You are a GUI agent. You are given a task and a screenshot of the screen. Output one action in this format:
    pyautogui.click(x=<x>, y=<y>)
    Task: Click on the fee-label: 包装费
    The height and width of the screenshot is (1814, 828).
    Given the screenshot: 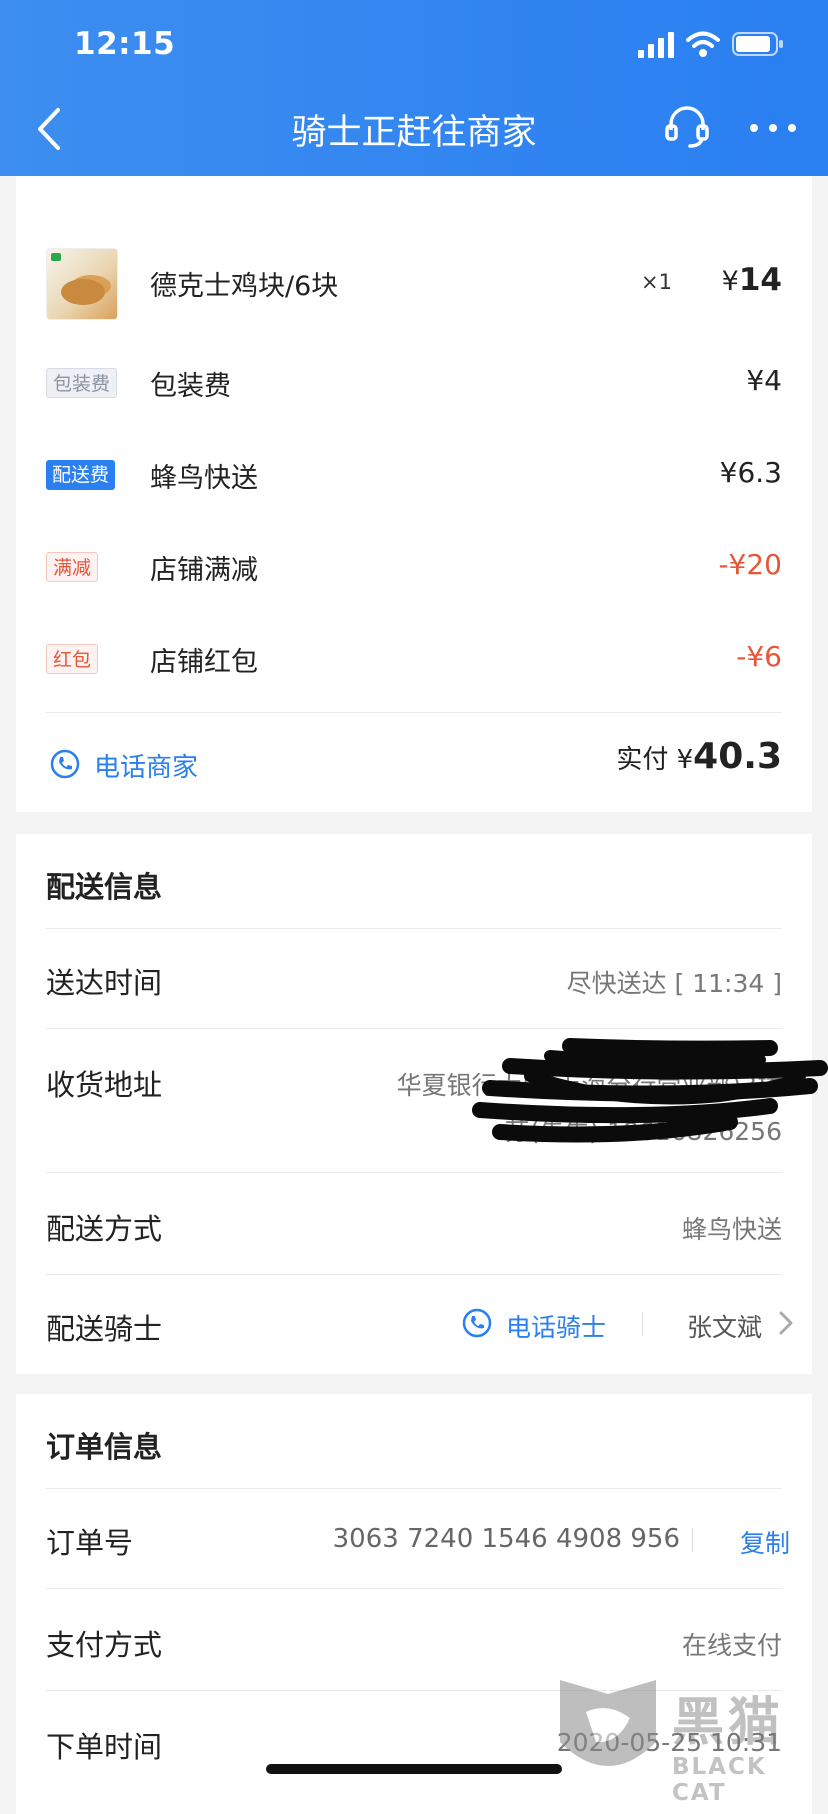 What is the action you would take?
    pyautogui.click(x=190, y=386)
    